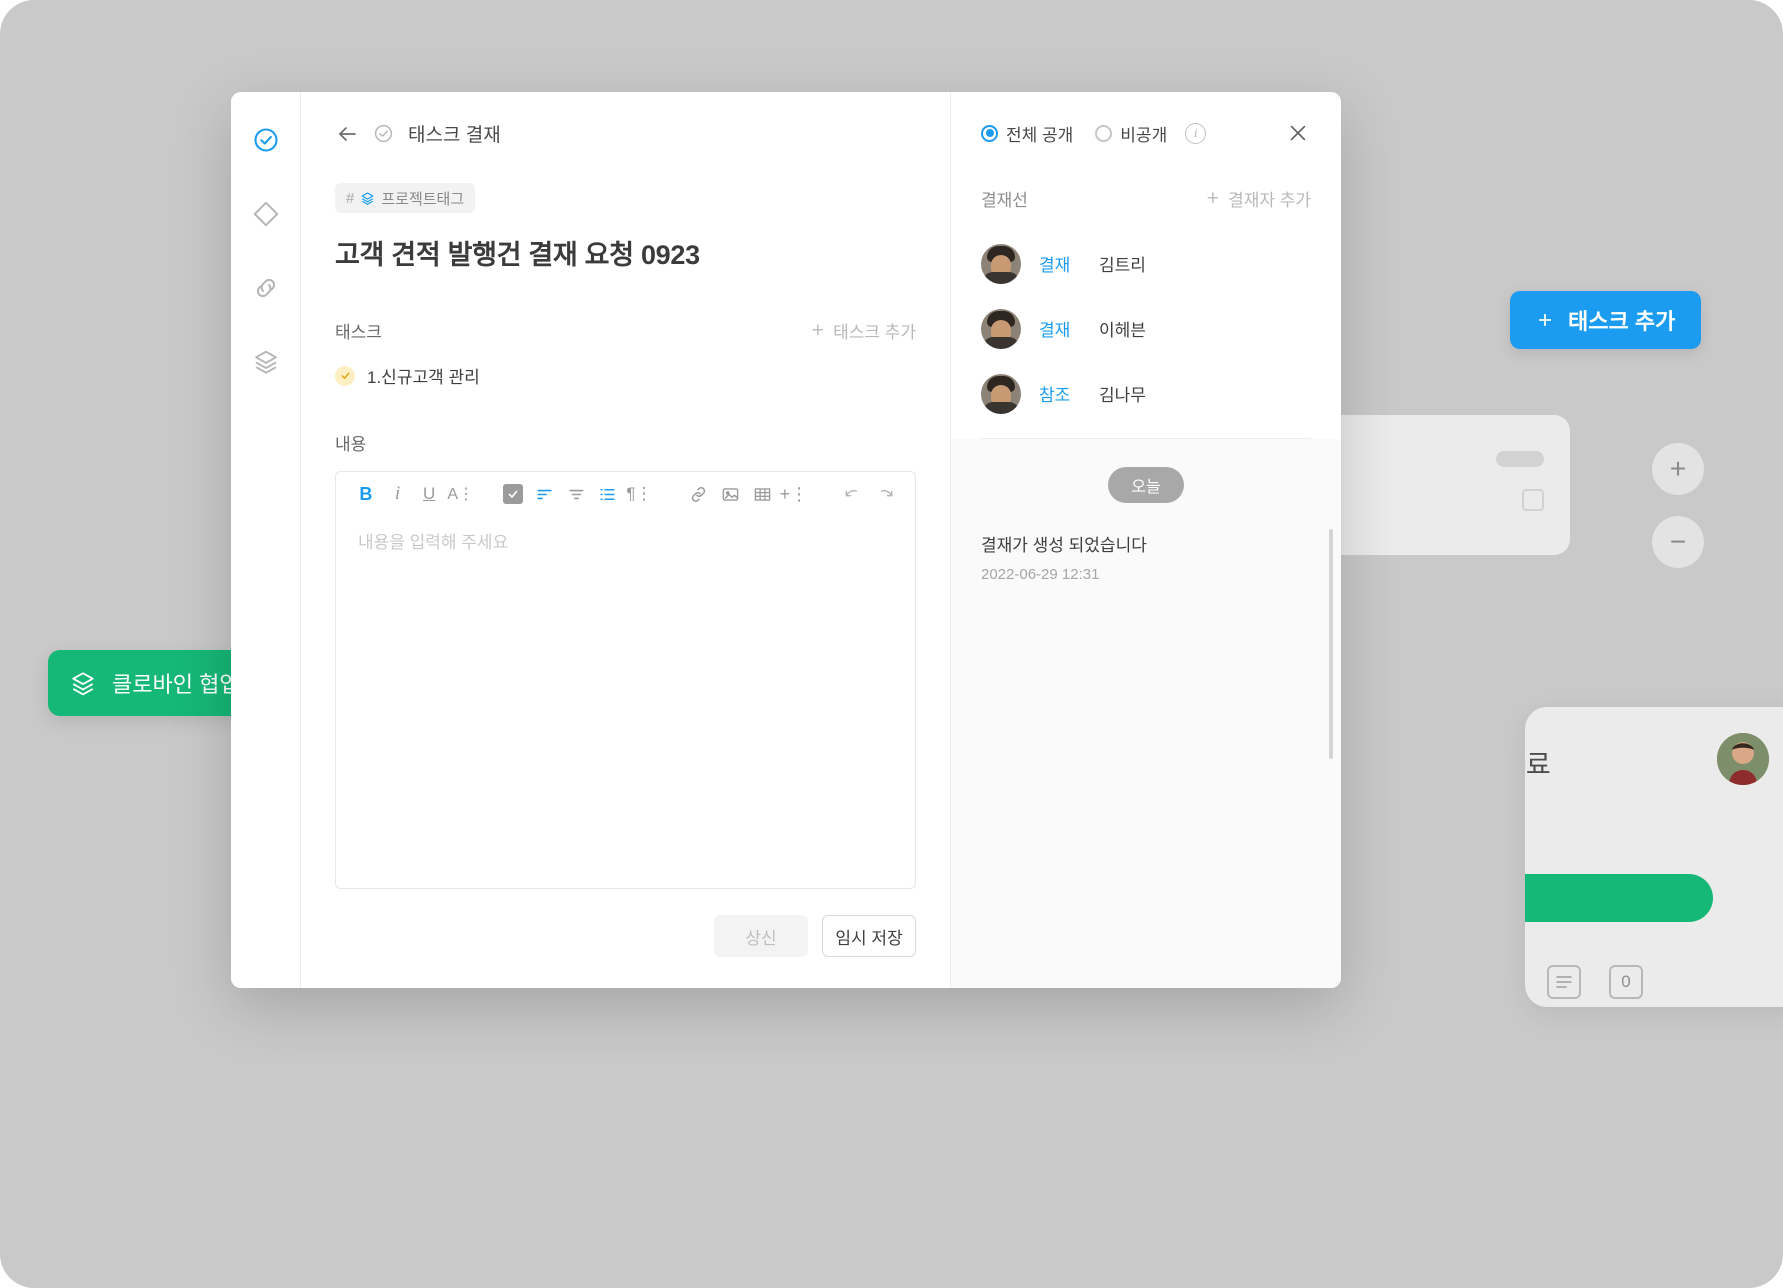 The image size is (1783, 1288). I want to click on date-chip: 오늘, so click(1146, 485).